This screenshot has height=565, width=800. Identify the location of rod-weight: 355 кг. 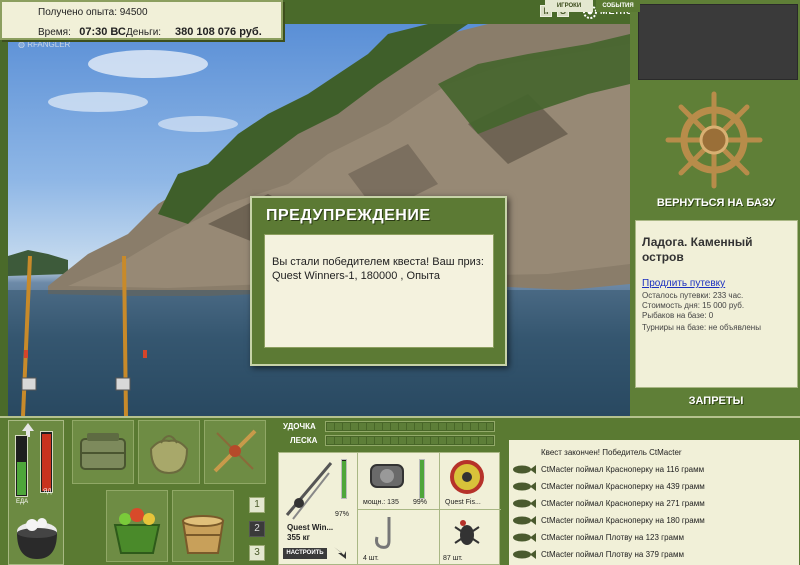
(298, 537).